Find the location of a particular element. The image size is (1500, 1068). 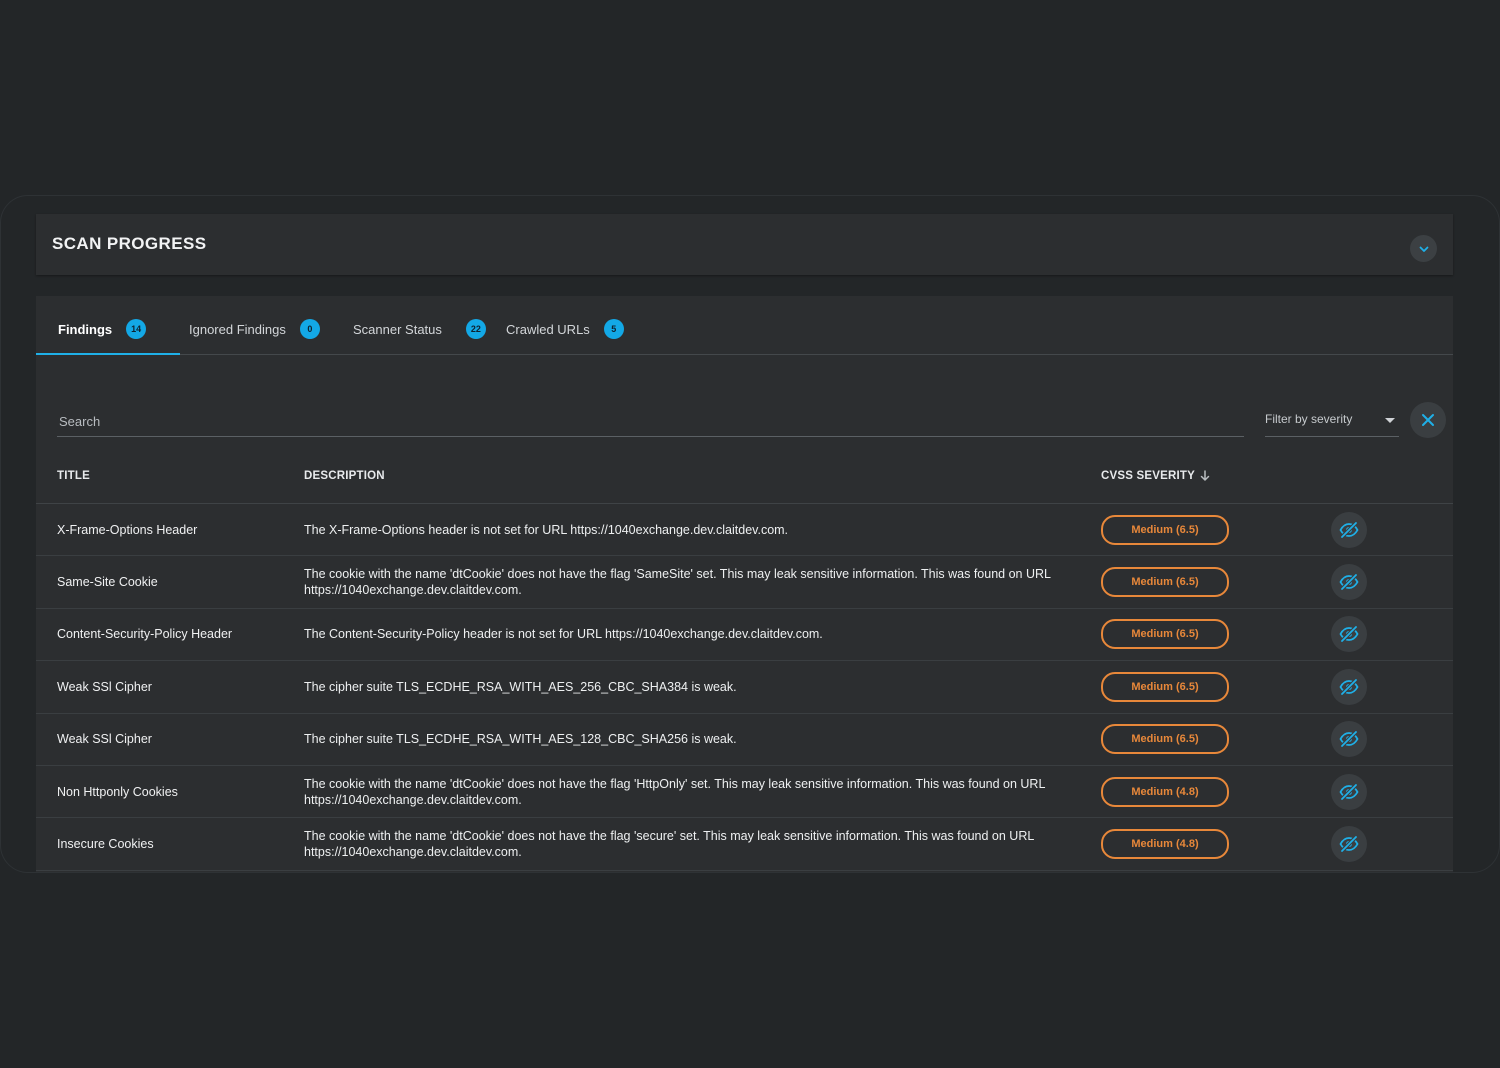

tab-findings: Findings 14 is located at coordinates (108, 325).